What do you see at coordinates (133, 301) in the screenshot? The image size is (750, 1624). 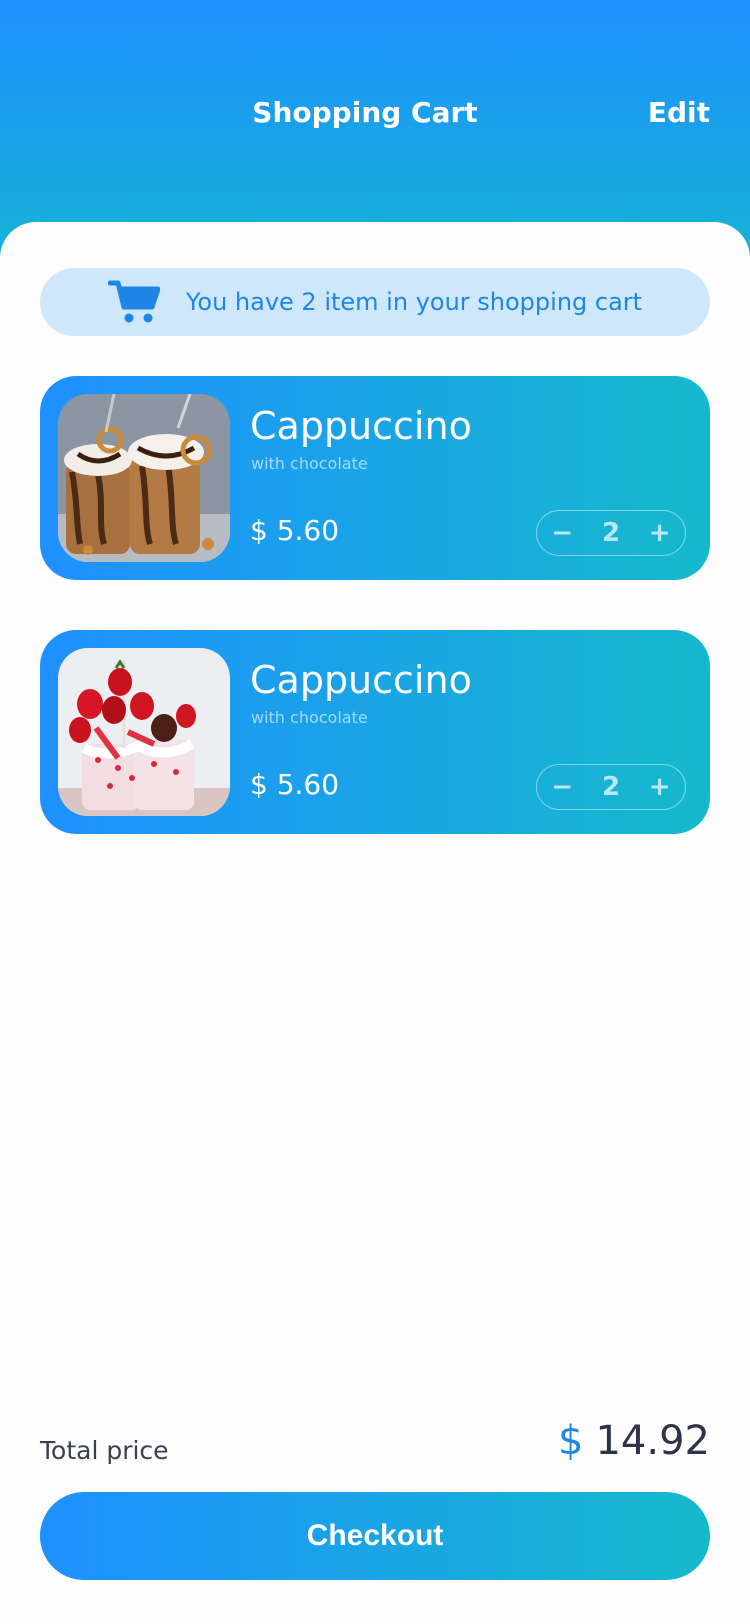 I see `cart-icon` at bounding box center [133, 301].